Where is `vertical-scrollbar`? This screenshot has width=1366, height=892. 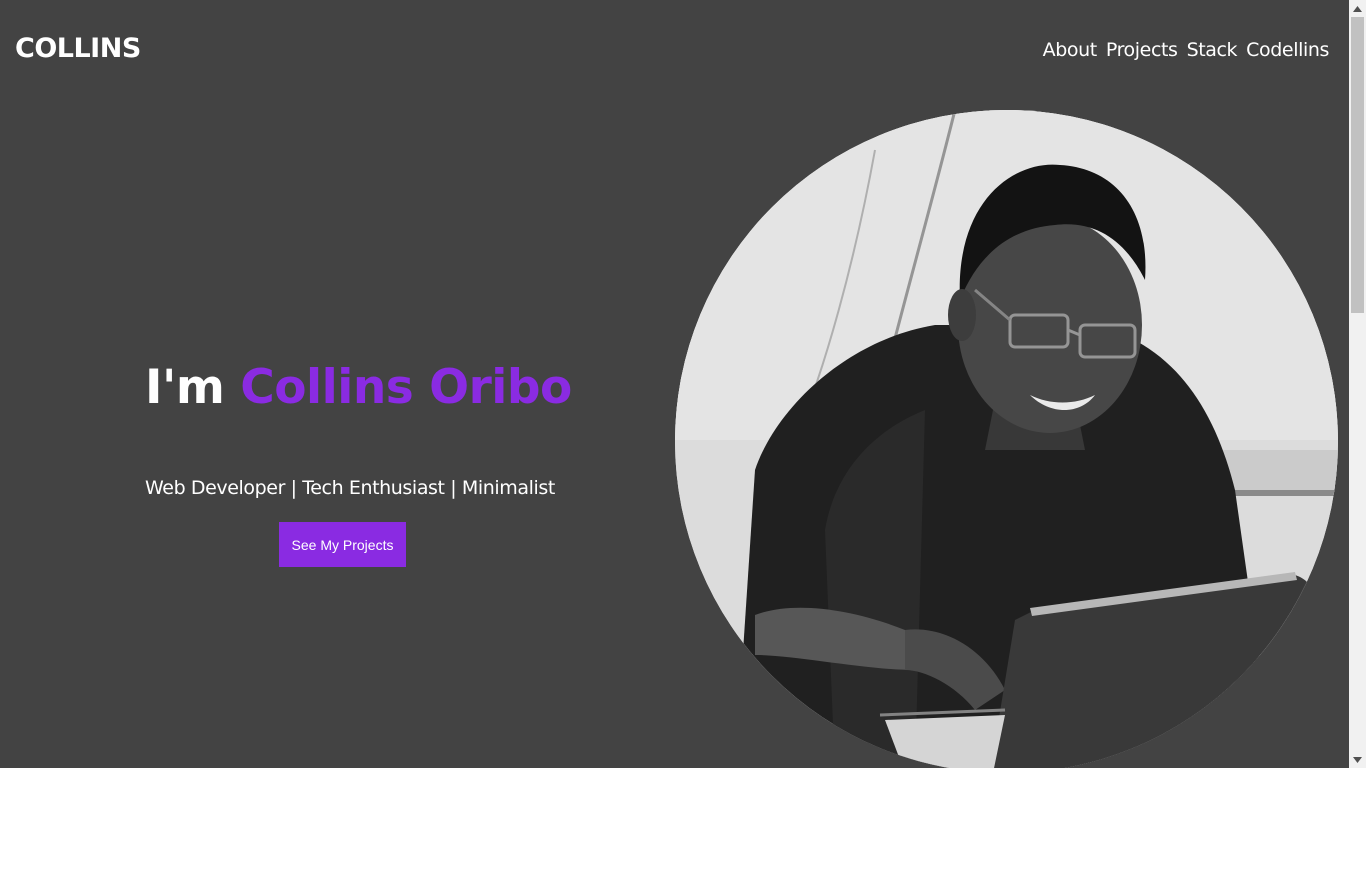
vertical-scrollbar is located at coordinates (1357, 384).